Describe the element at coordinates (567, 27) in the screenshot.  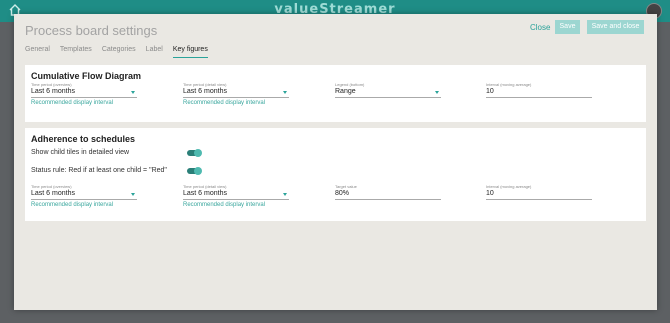
I see `save-button: Save` at that location.